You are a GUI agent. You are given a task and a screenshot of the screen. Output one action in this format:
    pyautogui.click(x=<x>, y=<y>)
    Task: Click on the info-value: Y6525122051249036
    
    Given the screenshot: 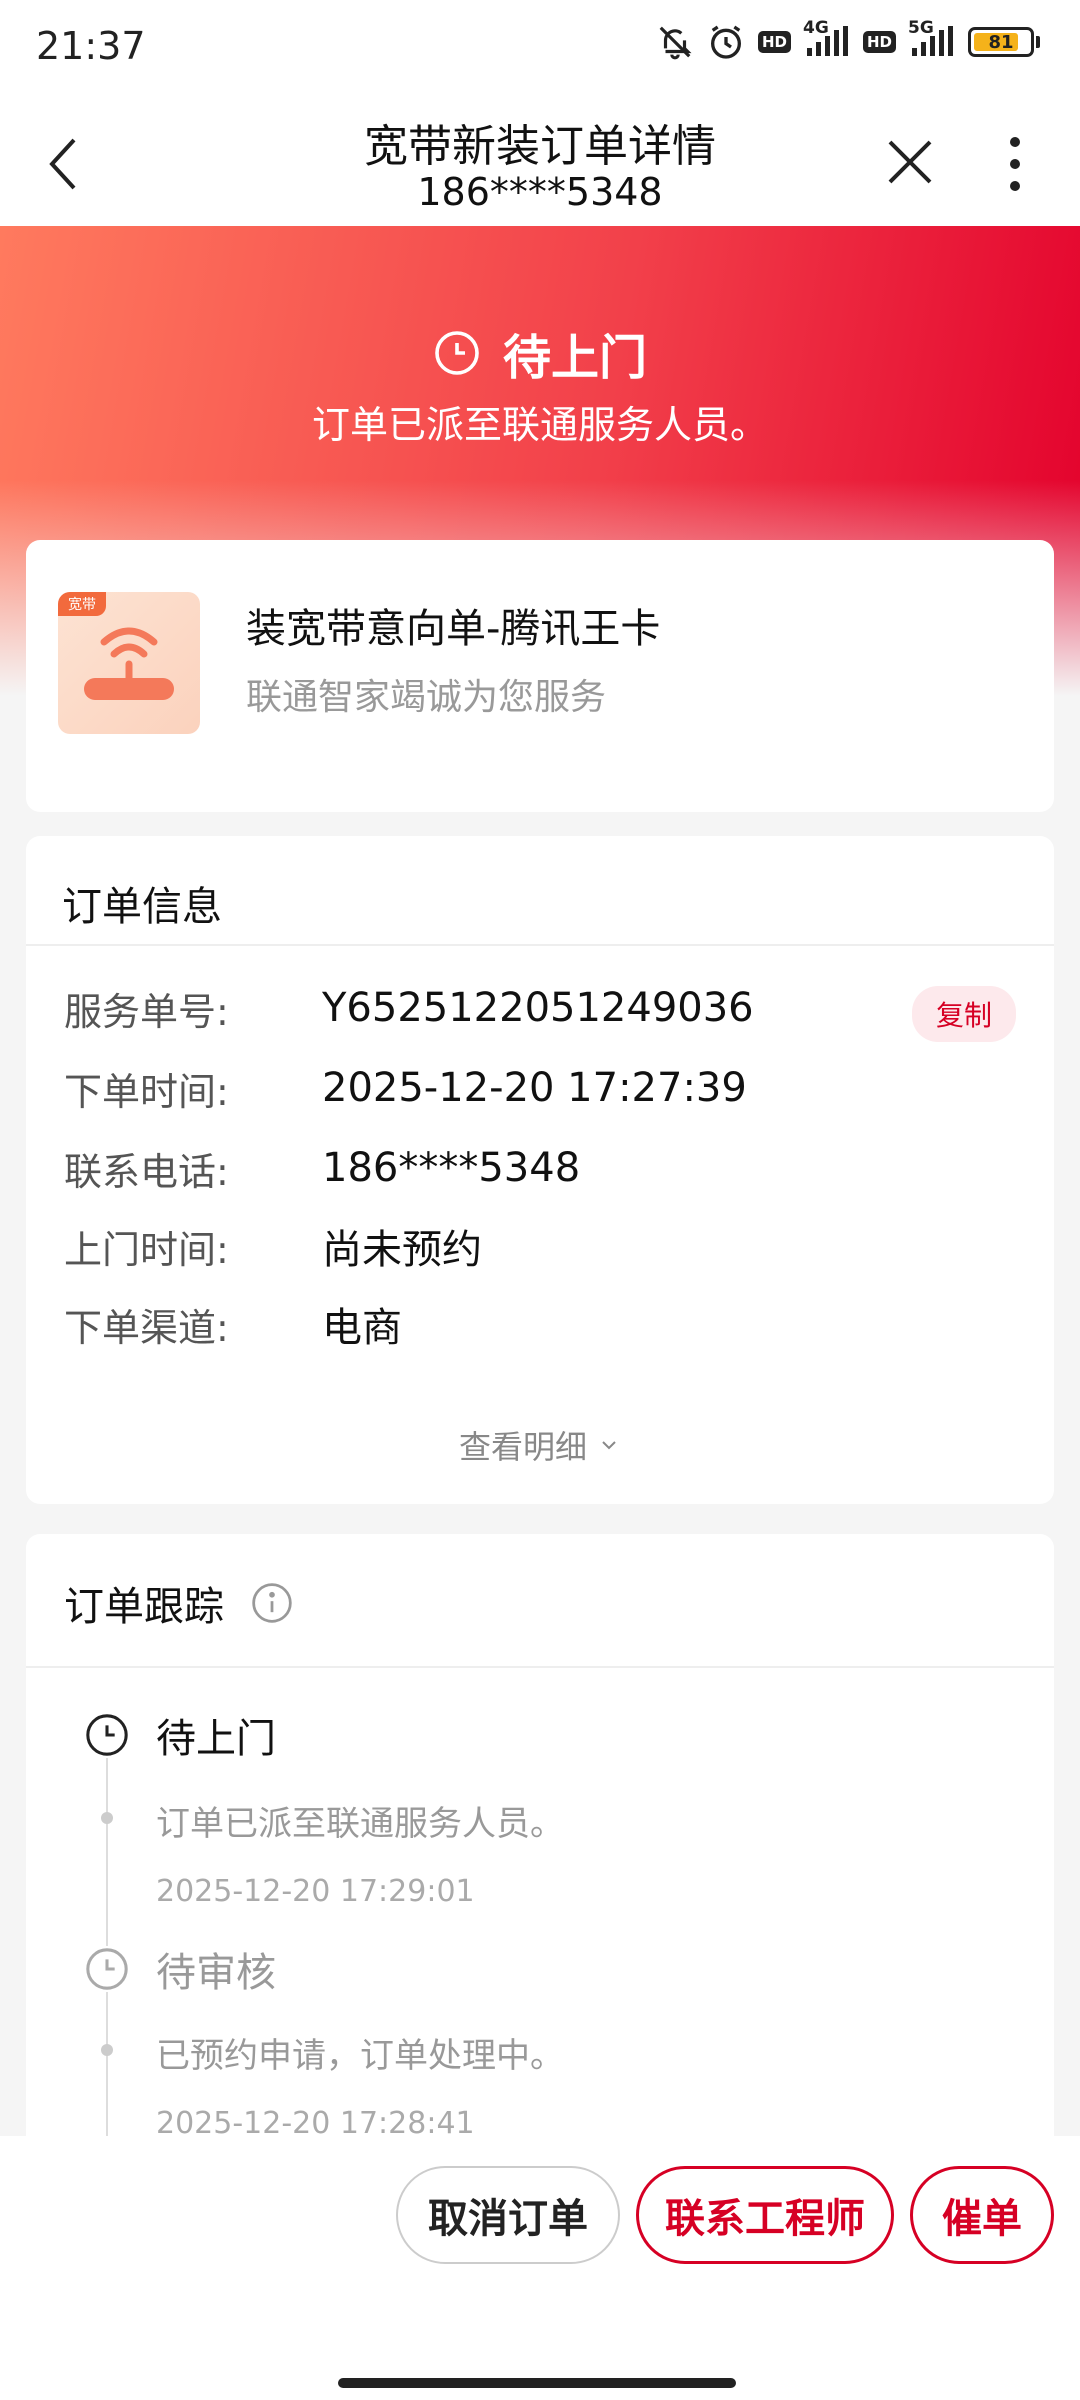 What is the action you would take?
    pyautogui.click(x=538, y=1008)
    